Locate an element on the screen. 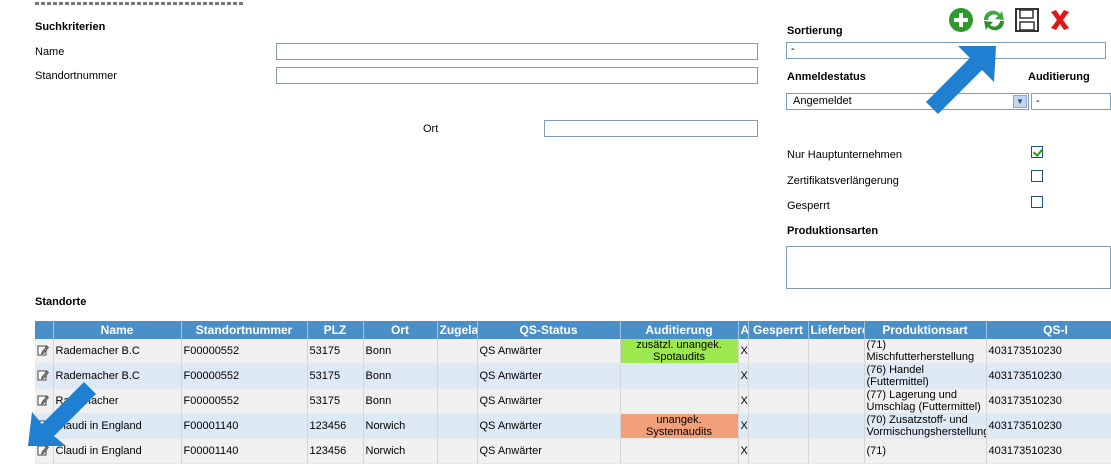 This screenshot has width=1111, height=470. column-header: QS-Status is located at coordinates (549, 330).